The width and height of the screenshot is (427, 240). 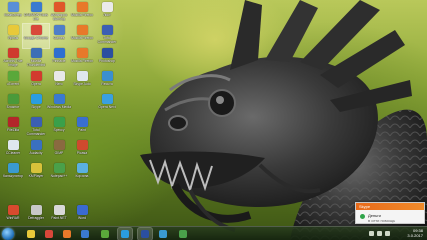 What do you see at coordinates (36, 53) in the screenshot?
I see `thunderbird-icon` at bounding box center [36, 53].